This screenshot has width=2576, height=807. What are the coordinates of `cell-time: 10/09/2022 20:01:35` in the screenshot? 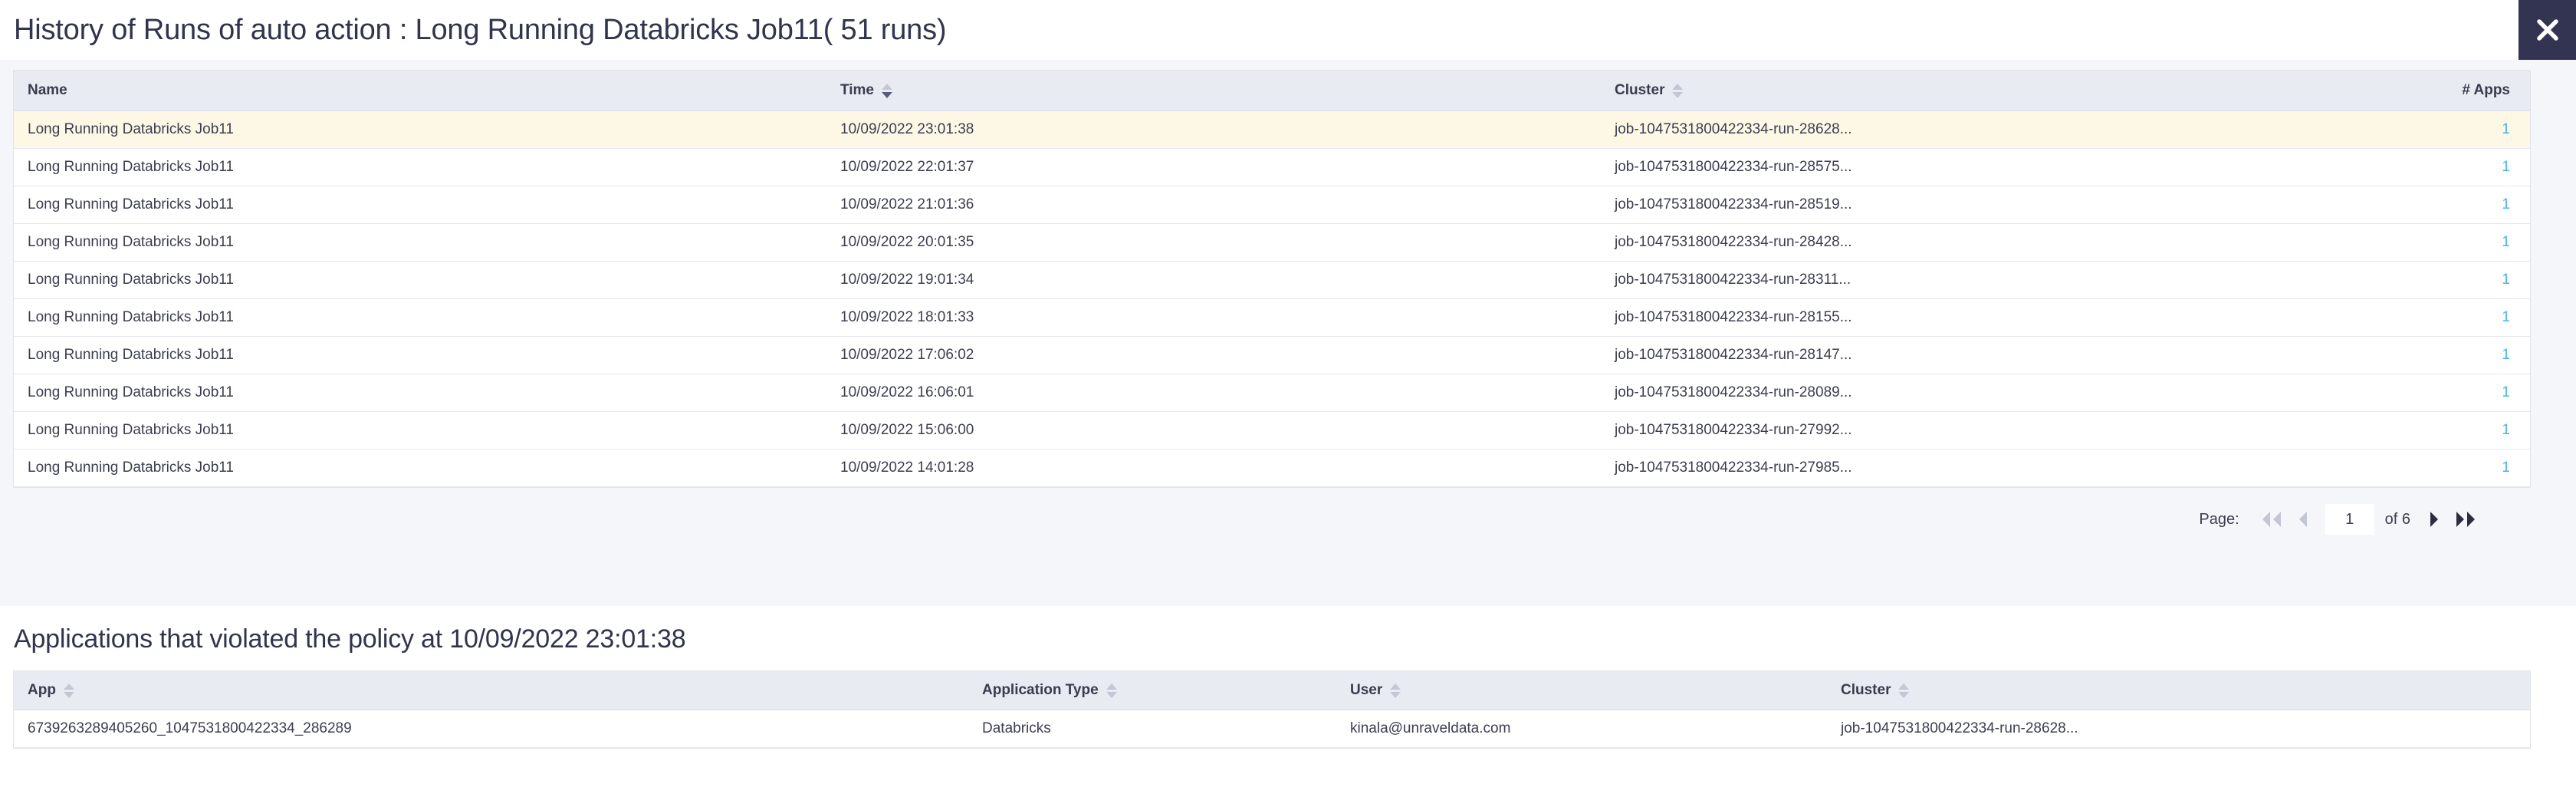 It's located at (1213, 242).